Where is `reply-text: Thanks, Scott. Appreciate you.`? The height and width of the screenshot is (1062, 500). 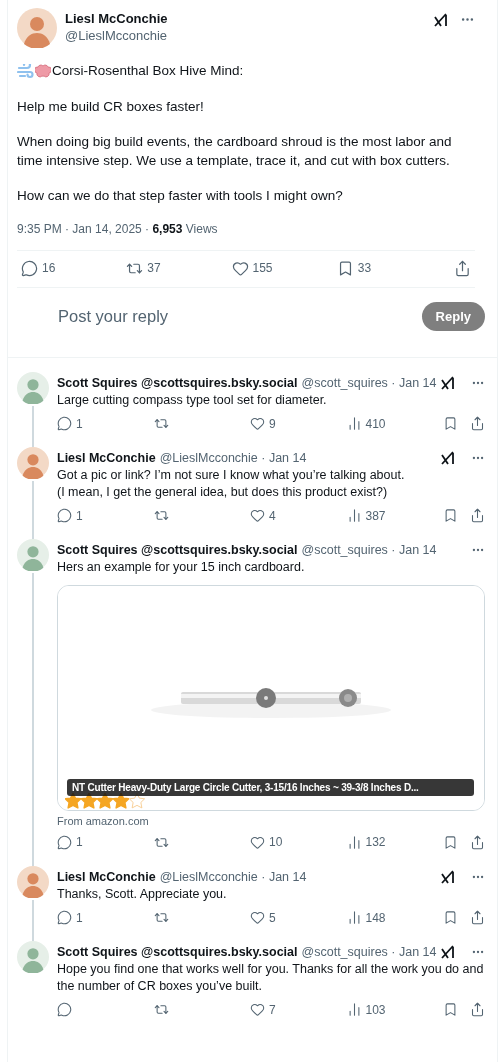
reply-text: Thanks, Scott. Appreciate you. is located at coordinates (142, 893).